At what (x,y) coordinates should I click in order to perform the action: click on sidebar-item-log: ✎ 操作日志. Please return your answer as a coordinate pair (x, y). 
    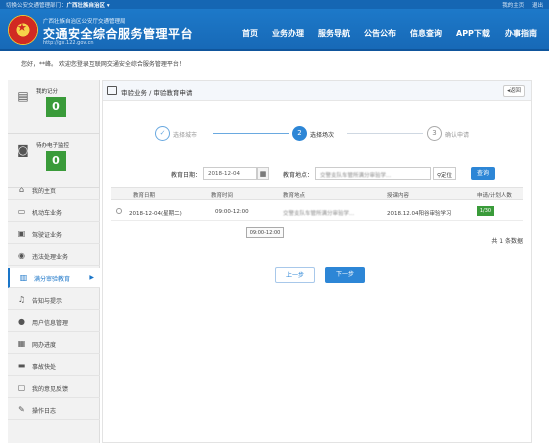
    Looking at the image, I should click on (54, 410).